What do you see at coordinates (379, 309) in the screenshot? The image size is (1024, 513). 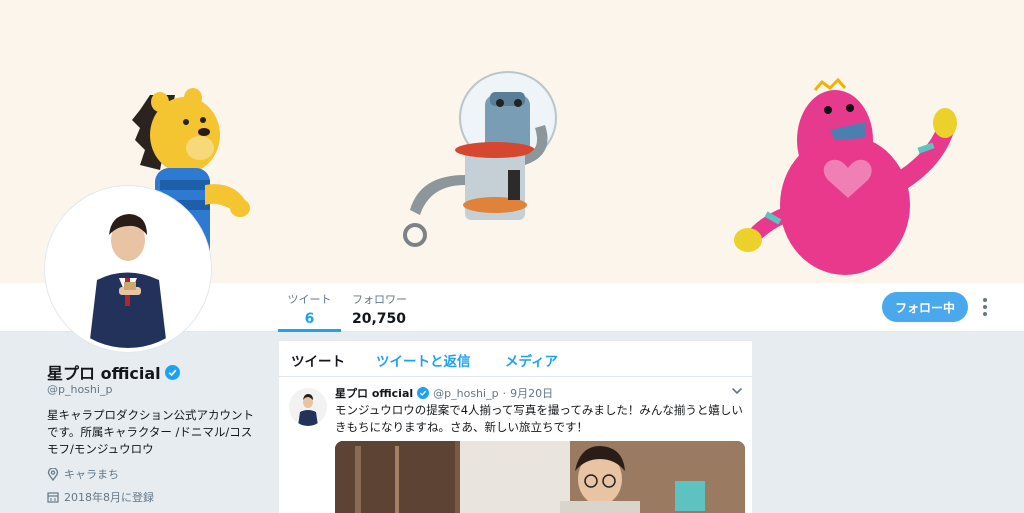 I see `stat-followers: フォロワー 20,750` at bounding box center [379, 309].